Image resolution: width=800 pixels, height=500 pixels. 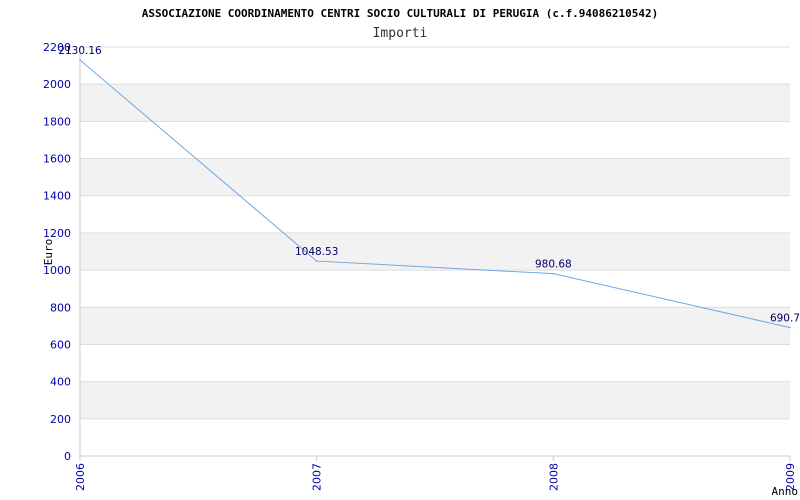 I want to click on y-tick-label: 2000, so click(x=57, y=84).